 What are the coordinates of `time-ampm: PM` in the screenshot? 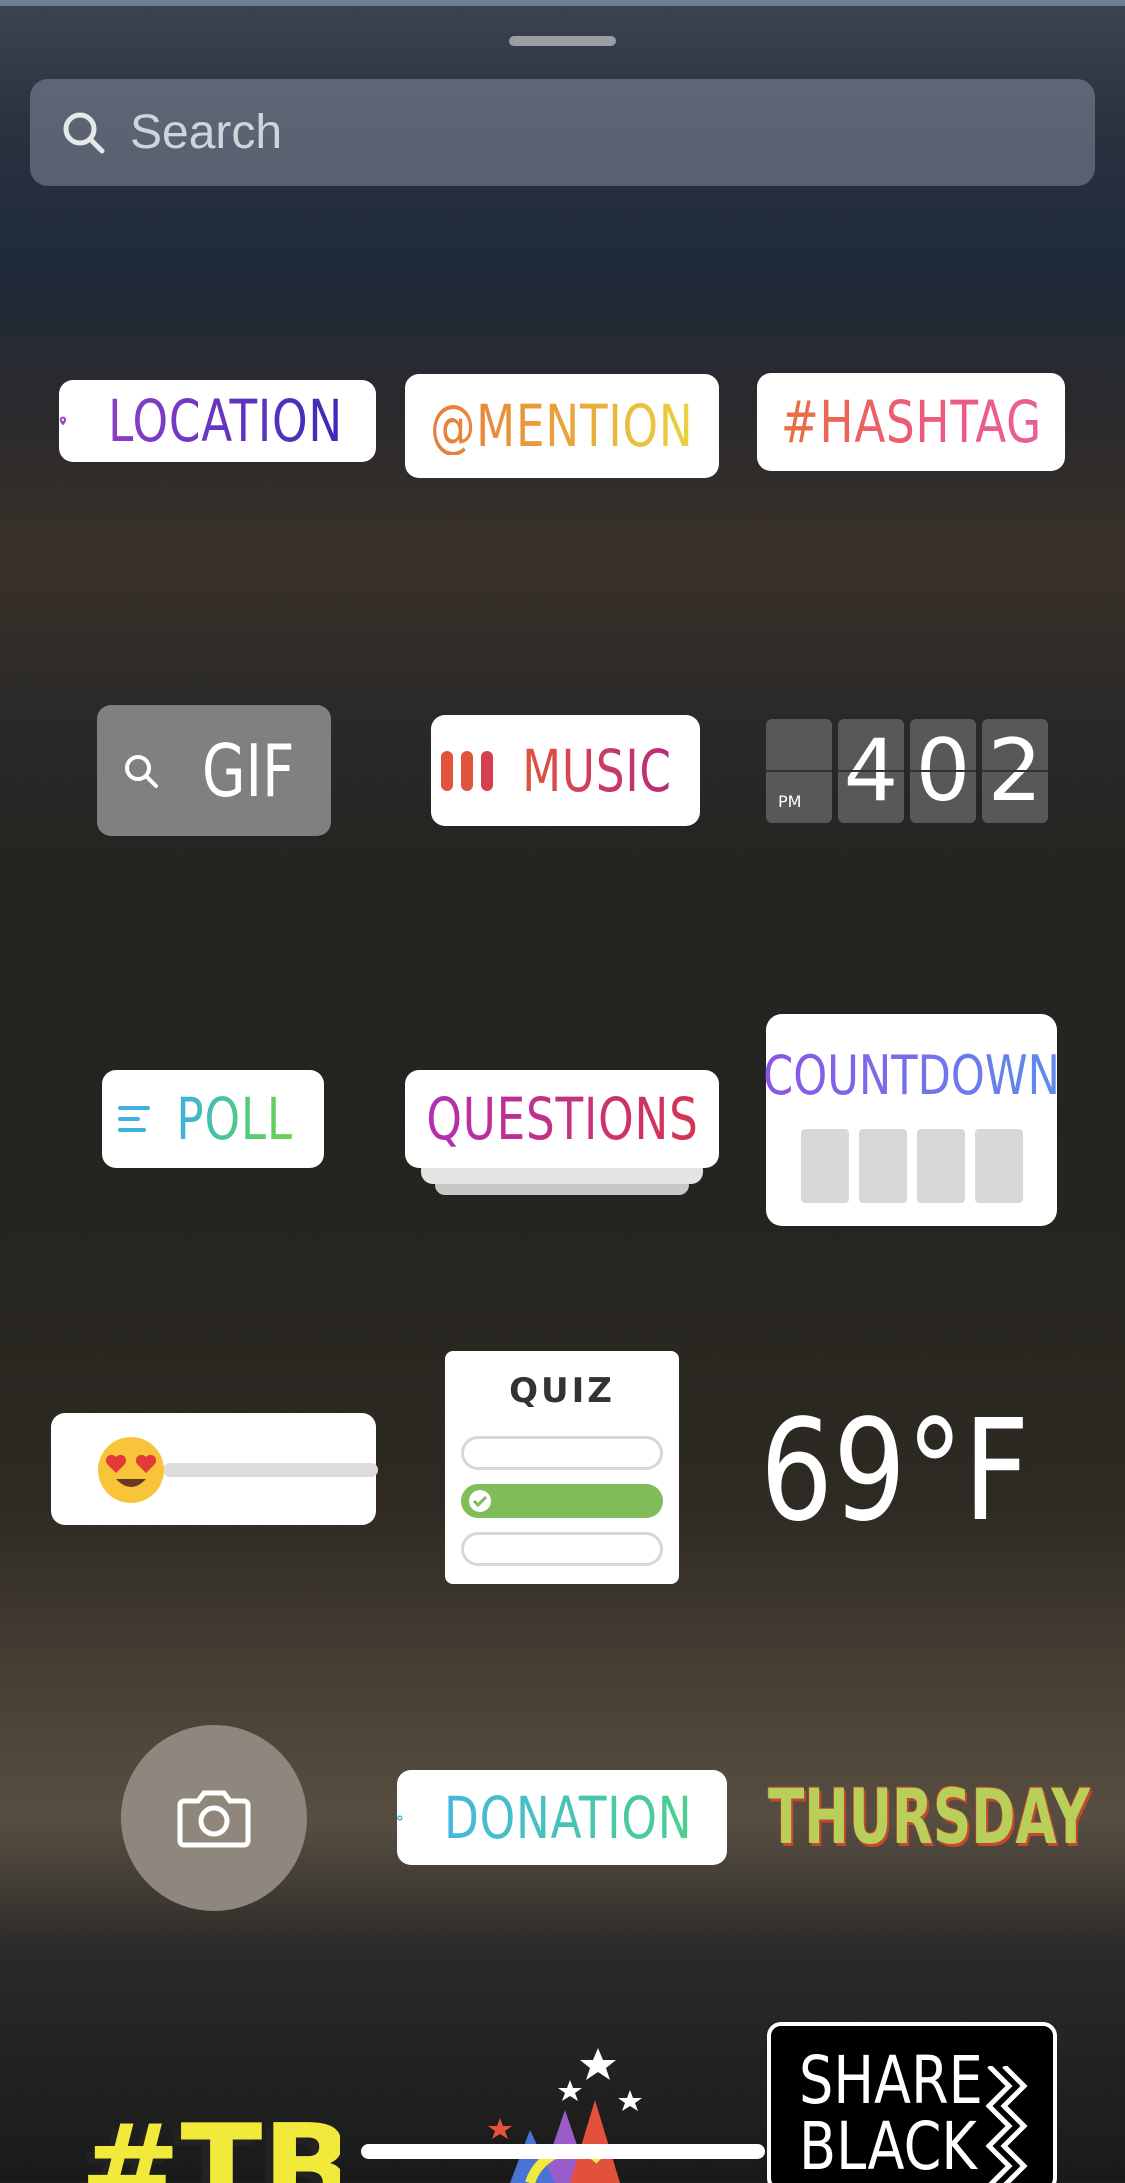 It's located at (799, 771).